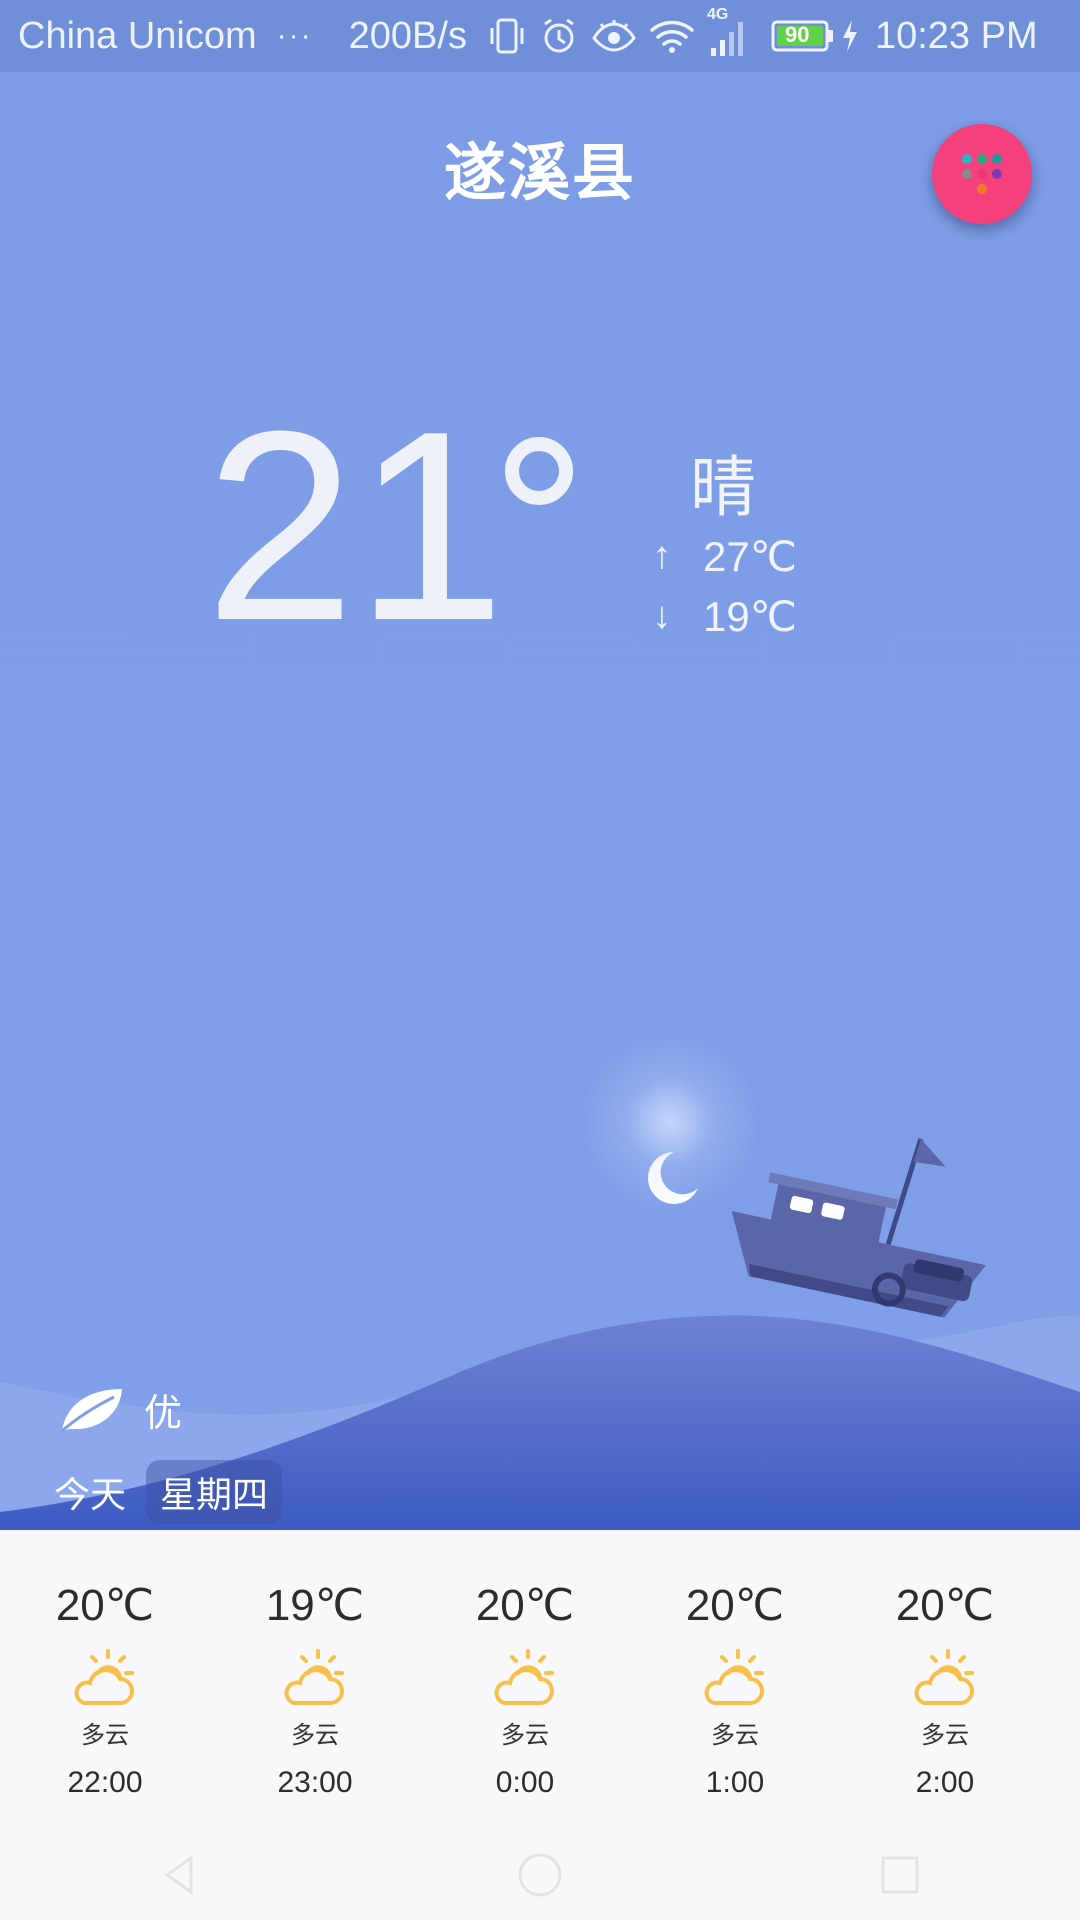  What do you see at coordinates (507, 36) in the screenshot?
I see `vibrate-icon` at bounding box center [507, 36].